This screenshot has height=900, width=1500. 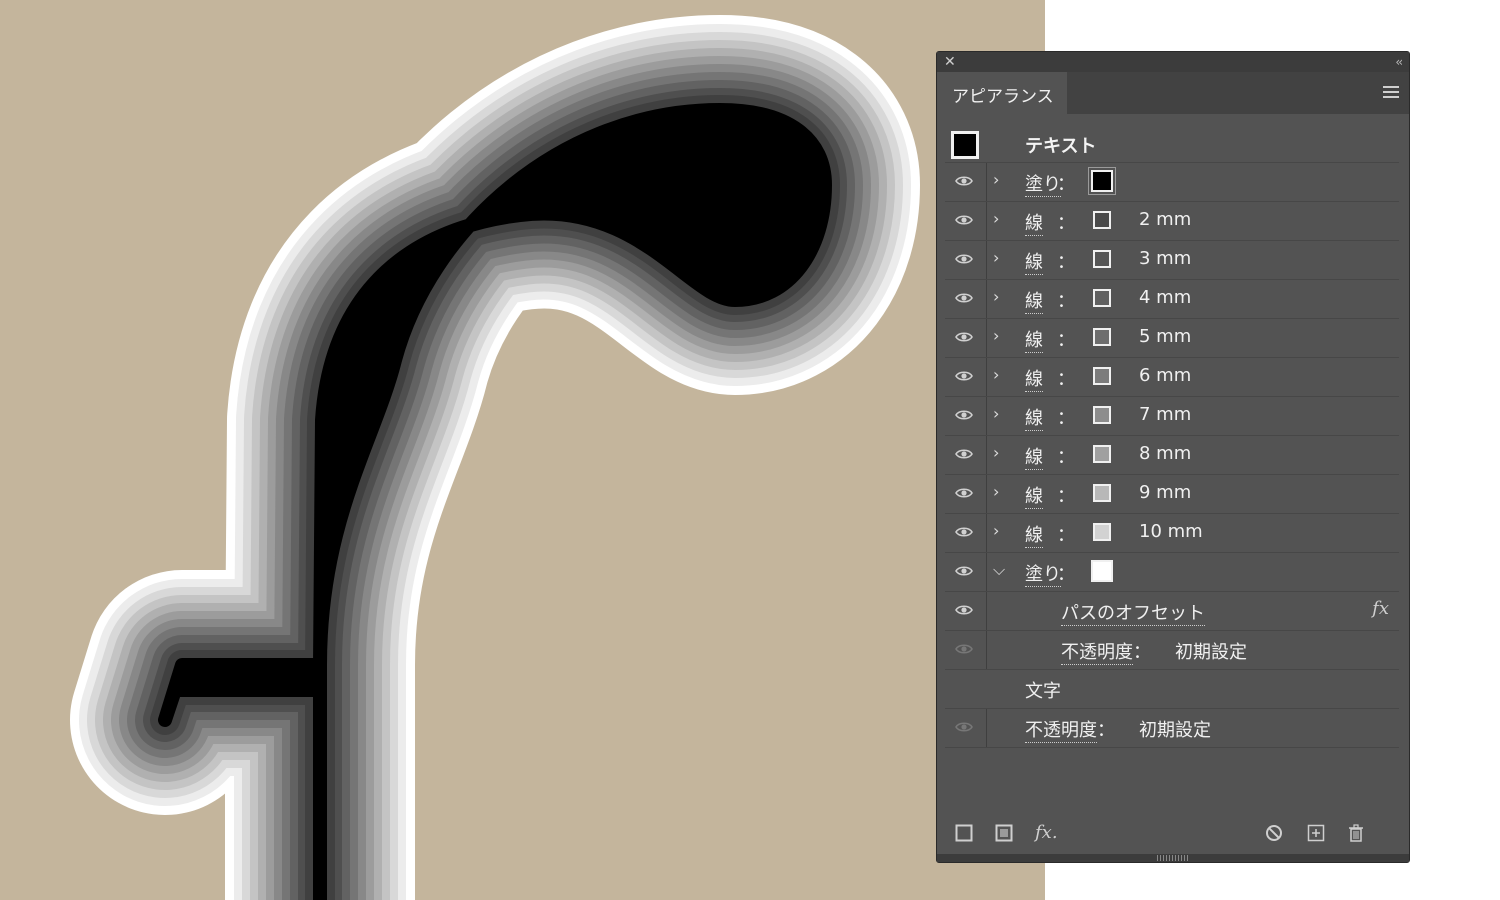 I want to click on effect-row: パスのオフセット fx, so click(x=1172, y=611).